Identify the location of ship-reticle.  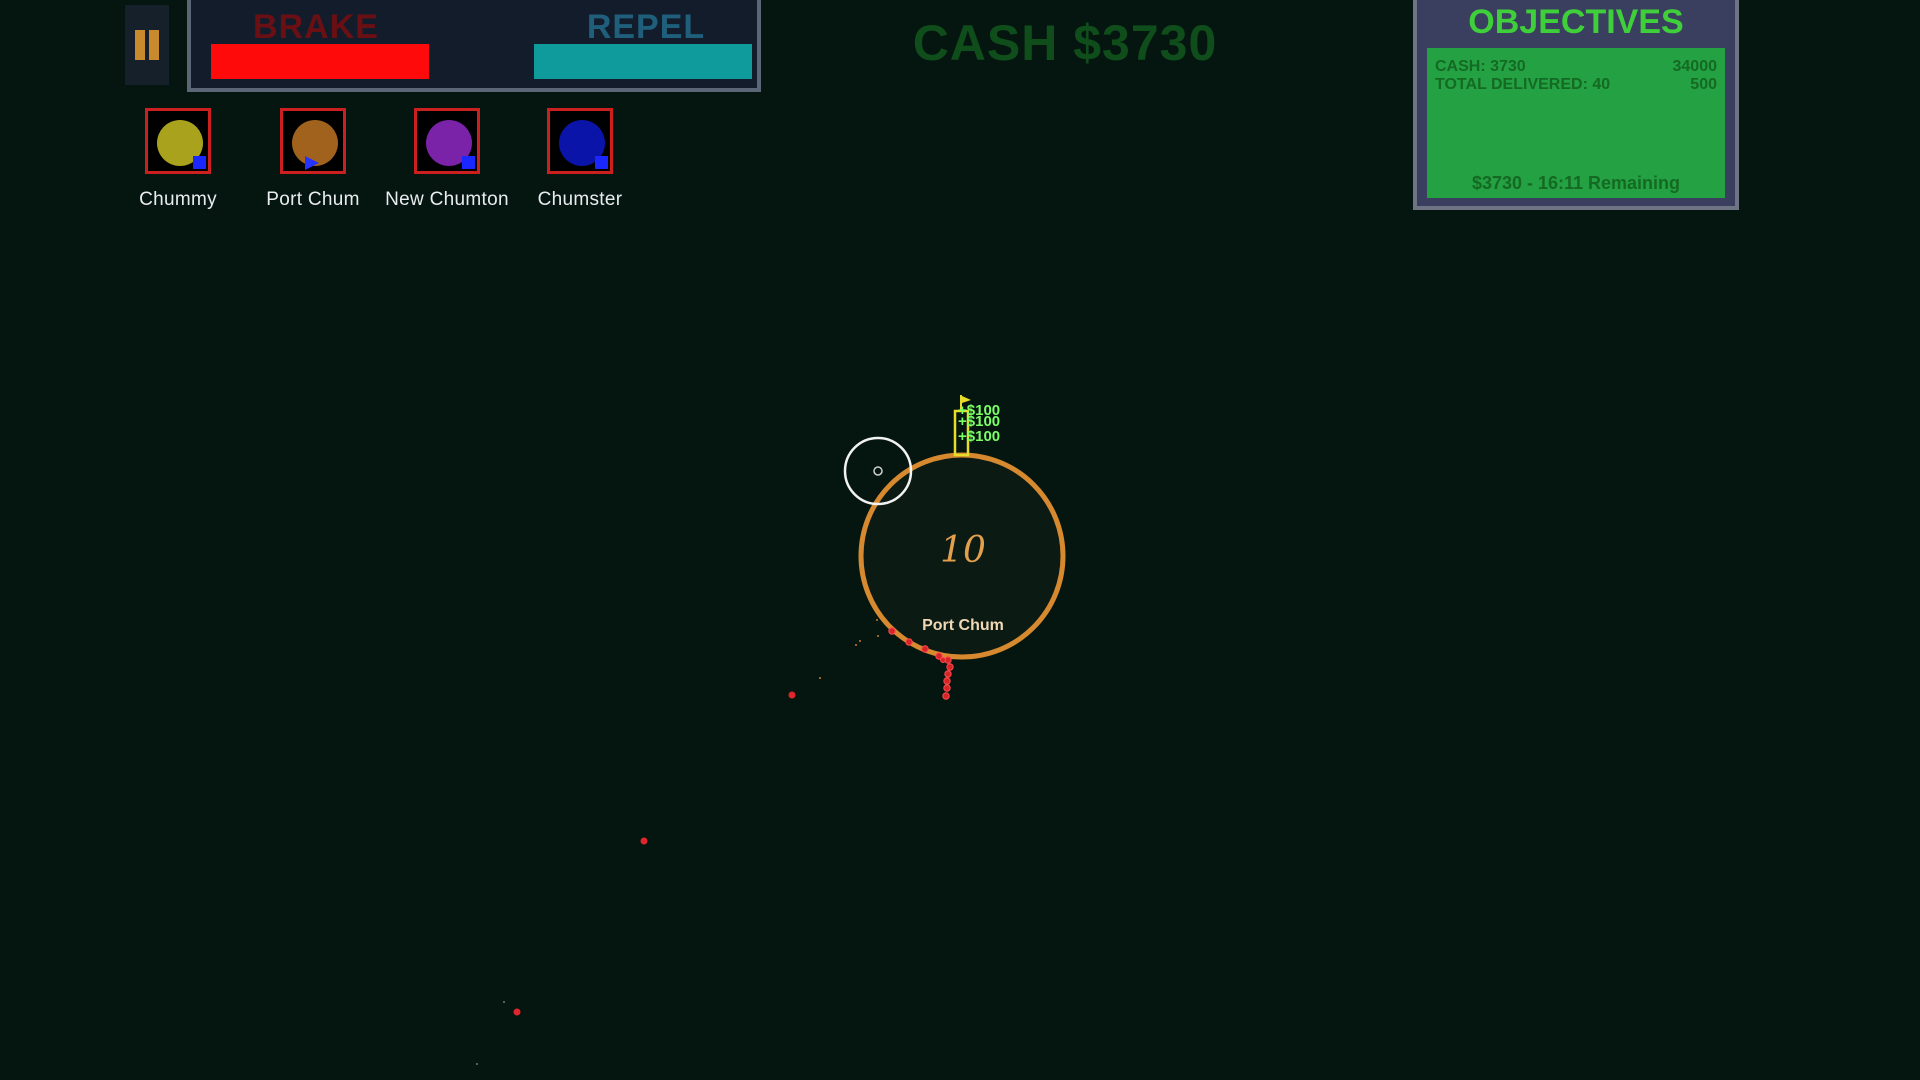
(878, 471).